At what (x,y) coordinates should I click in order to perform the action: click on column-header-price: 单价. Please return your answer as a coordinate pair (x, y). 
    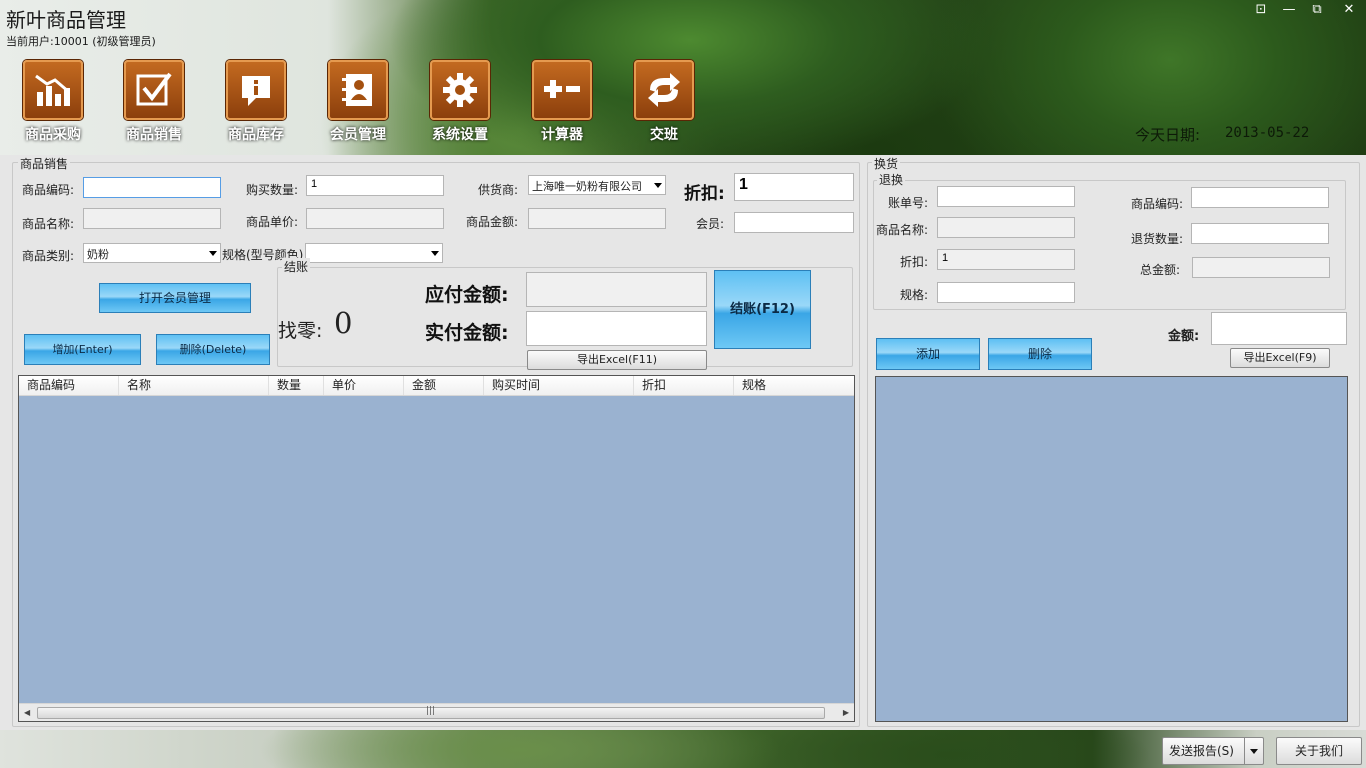
    Looking at the image, I should click on (364, 385).